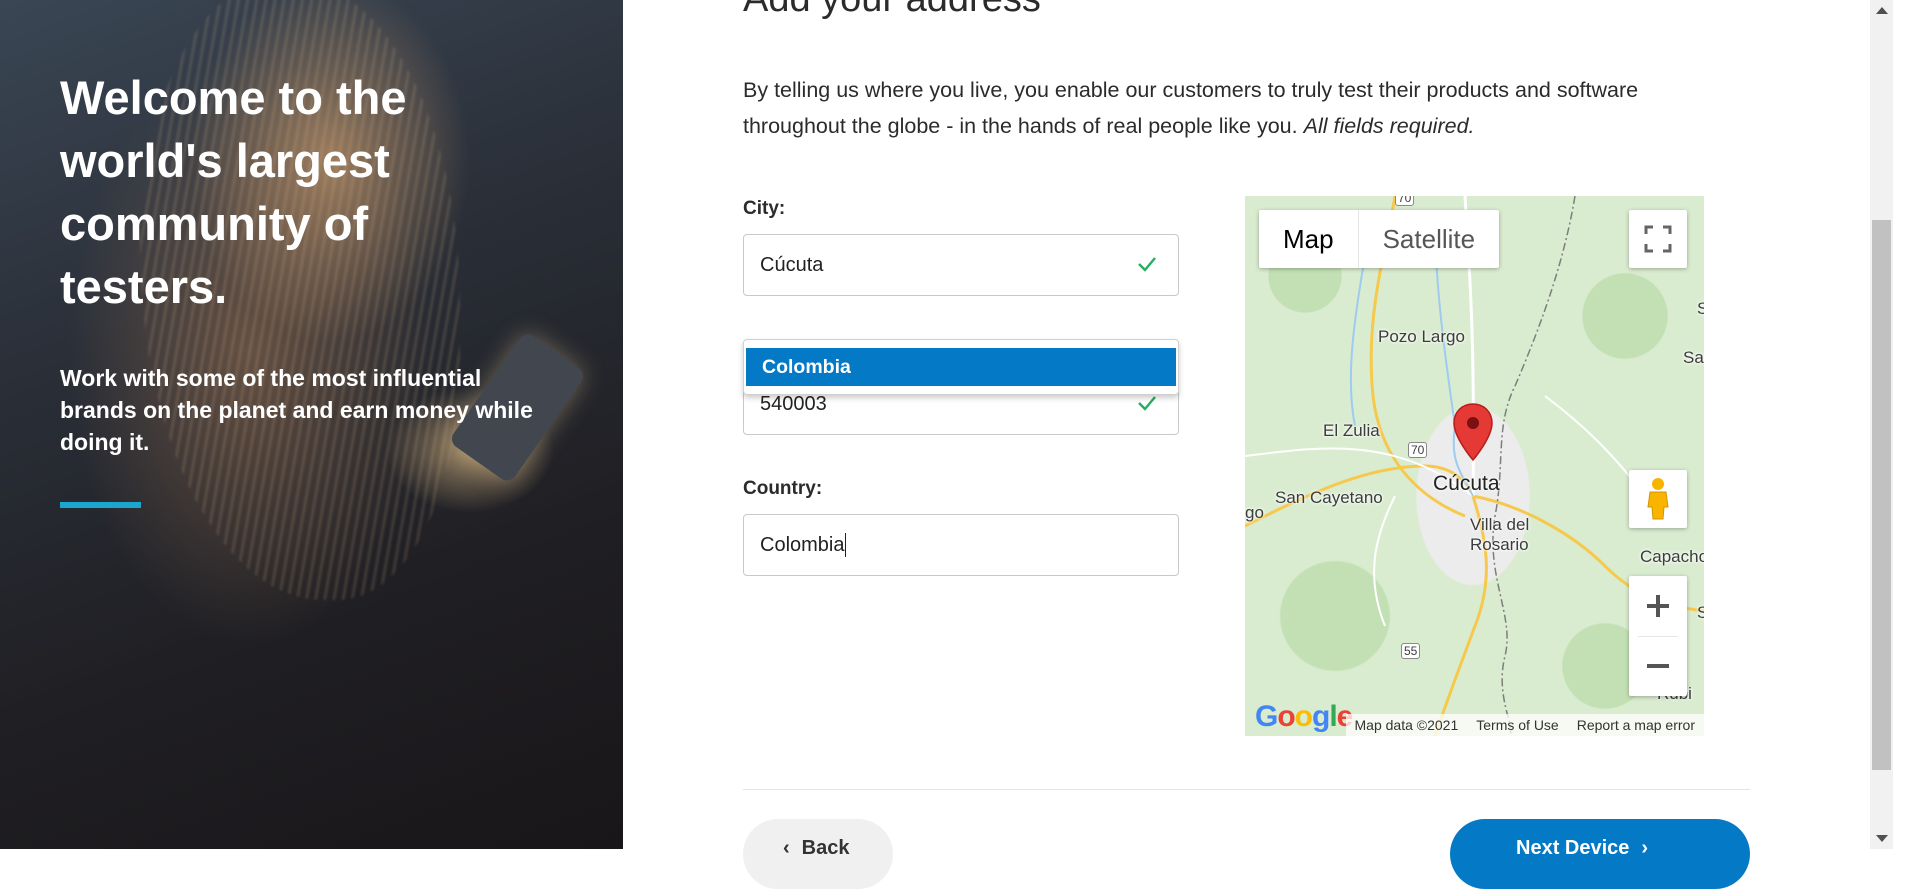 The image size is (1920, 889). What do you see at coordinates (818, 854) in the screenshot?
I see `back-button: ‹ Back` at bounding box center [818, 854].